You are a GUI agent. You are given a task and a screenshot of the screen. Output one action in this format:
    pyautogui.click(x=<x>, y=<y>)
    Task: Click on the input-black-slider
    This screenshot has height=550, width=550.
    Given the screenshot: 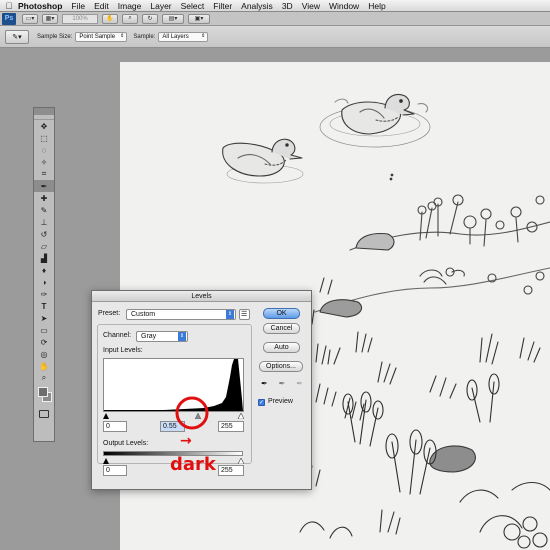 What is the action you would take?
    pyautogui.click(x=106, y=416)
    